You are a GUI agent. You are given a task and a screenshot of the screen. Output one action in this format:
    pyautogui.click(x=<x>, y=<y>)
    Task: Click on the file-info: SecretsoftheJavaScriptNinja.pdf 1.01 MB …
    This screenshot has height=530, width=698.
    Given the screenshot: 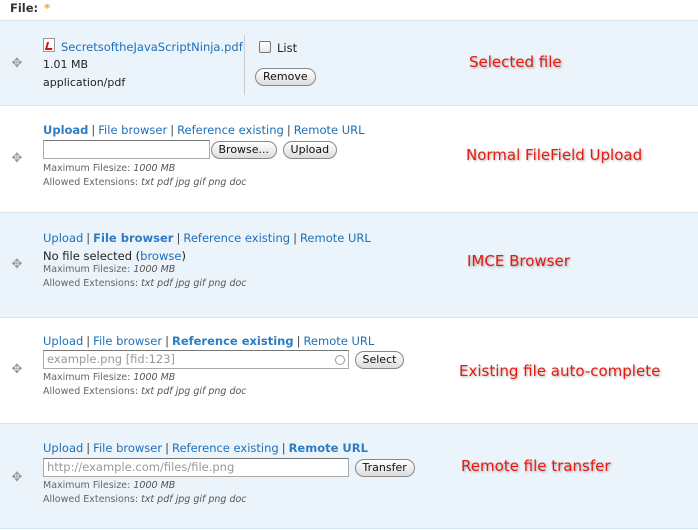 What is the action you would take?
    pyautogui.click(x=143, y=65)
    